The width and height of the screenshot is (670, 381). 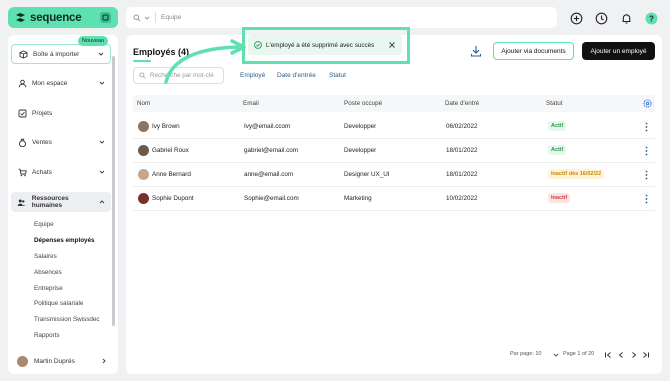 What do you see at coordinates (50, 83) in the screenshot?
I see `sidebar-item-label: Mon espace` at bounding box center [50, 83].